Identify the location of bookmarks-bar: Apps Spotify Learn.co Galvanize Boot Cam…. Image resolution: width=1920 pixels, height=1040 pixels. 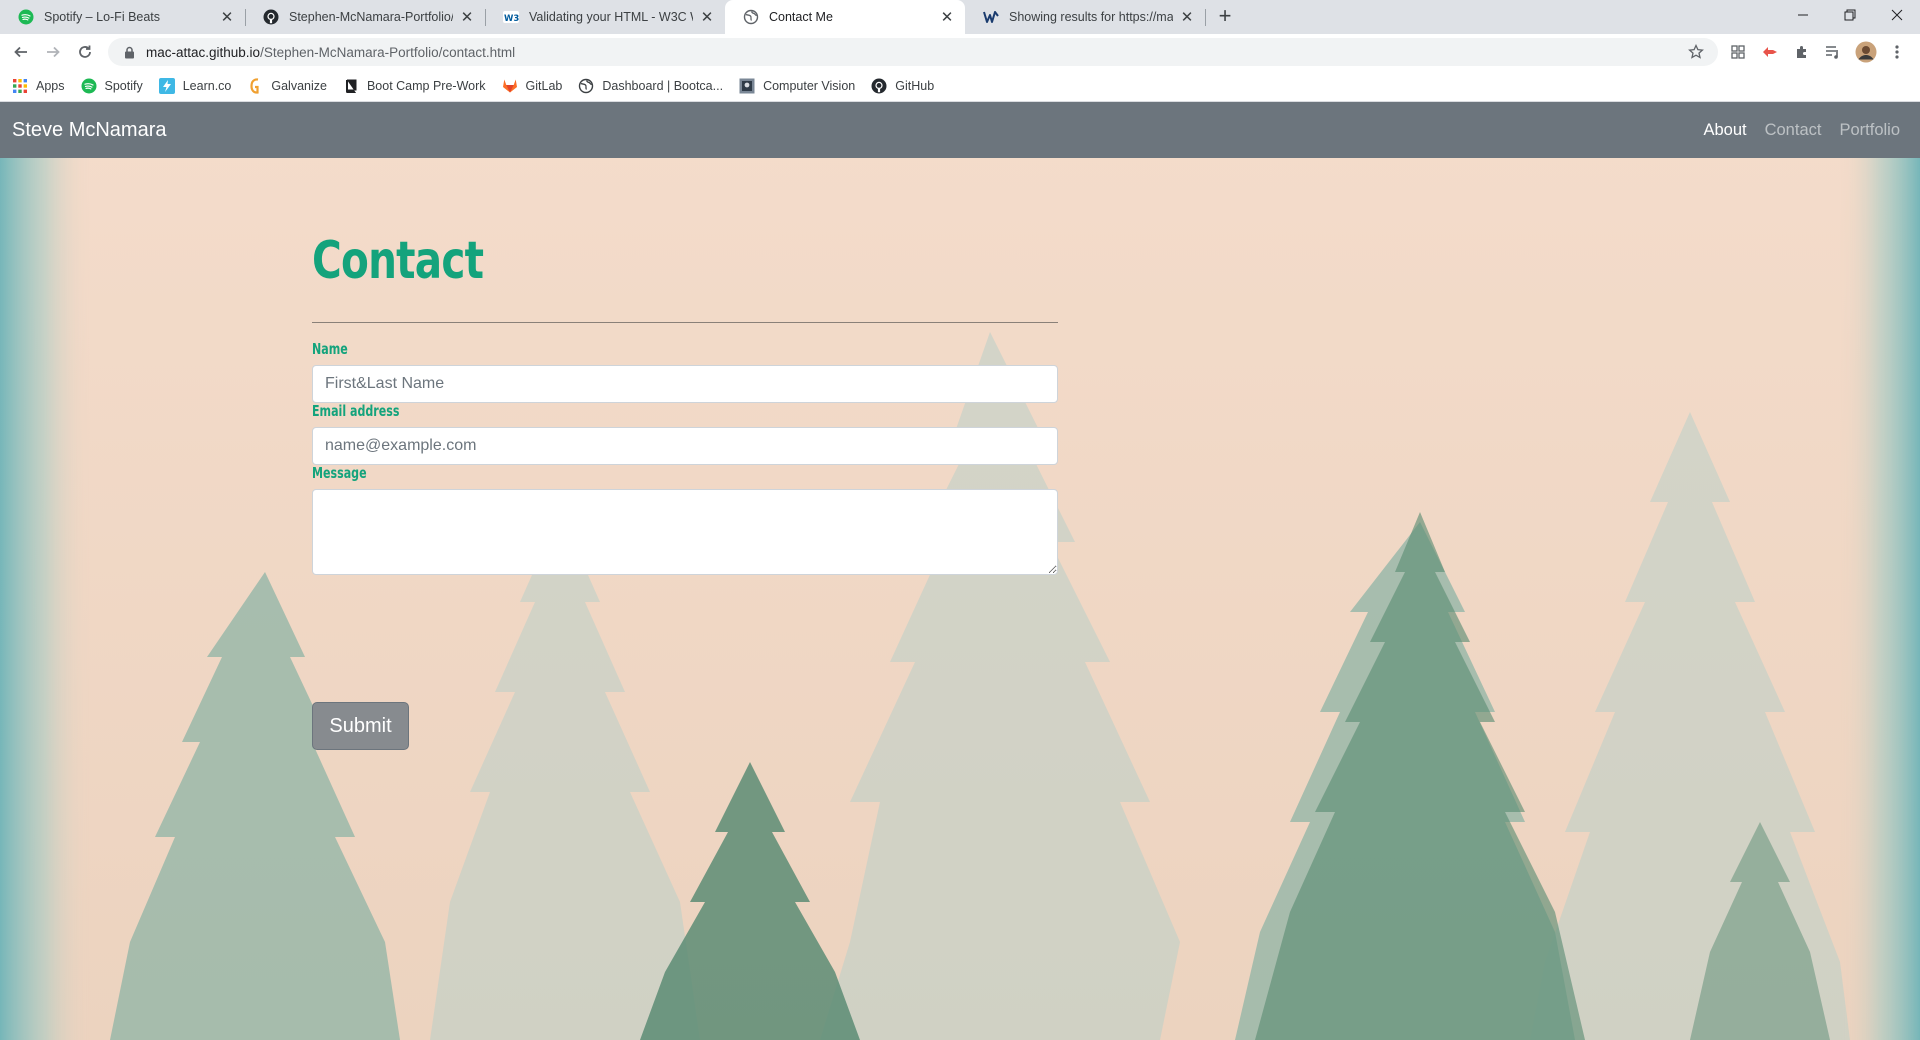
(960, 86).